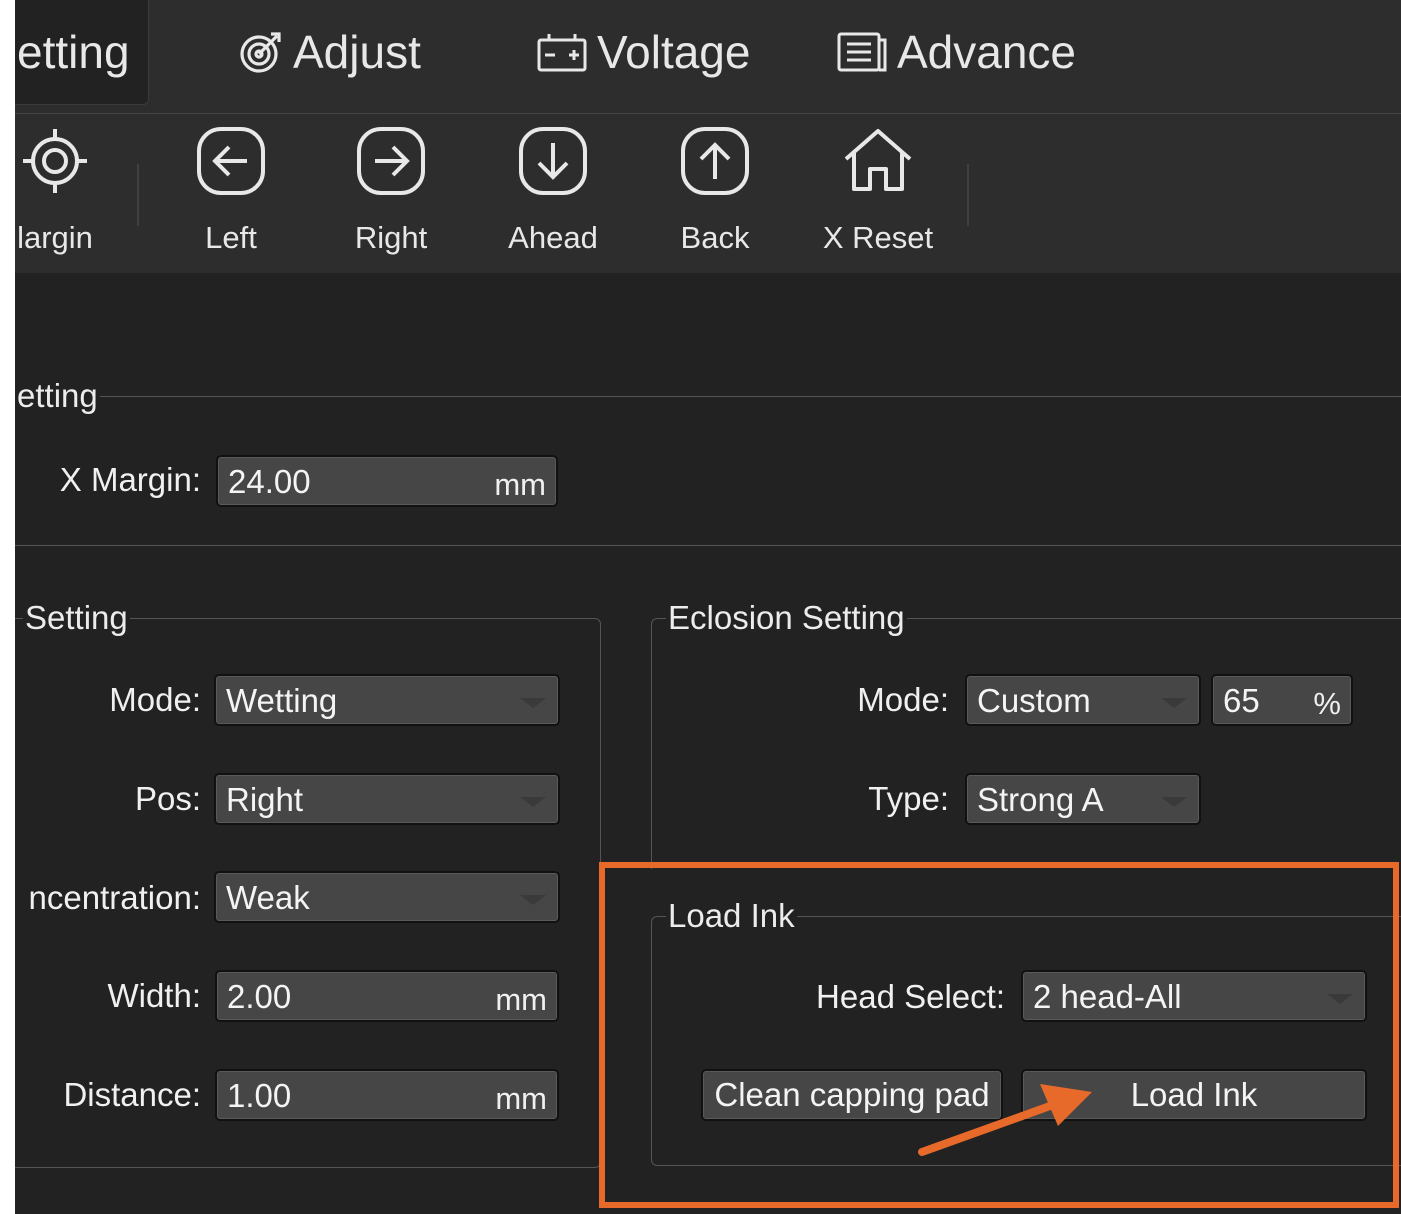 This screenshot has height=1214, width=1401. I want to click on ahead-label: Ahead, so click(553, 237).